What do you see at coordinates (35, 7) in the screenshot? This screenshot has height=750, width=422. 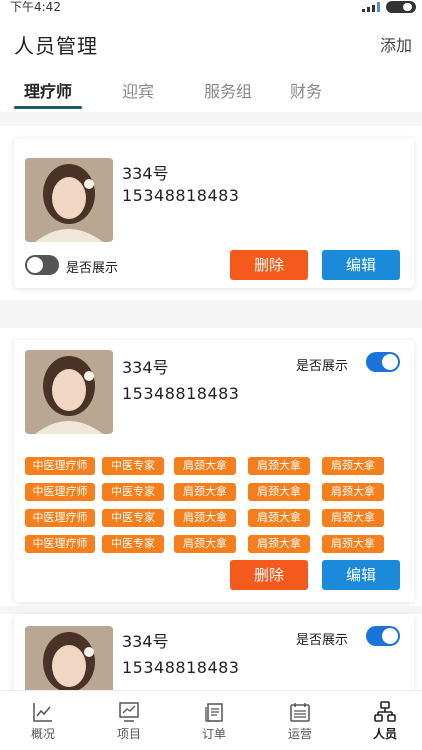 I see `status-time: 下午4:42` at bounding box center [35, 7].